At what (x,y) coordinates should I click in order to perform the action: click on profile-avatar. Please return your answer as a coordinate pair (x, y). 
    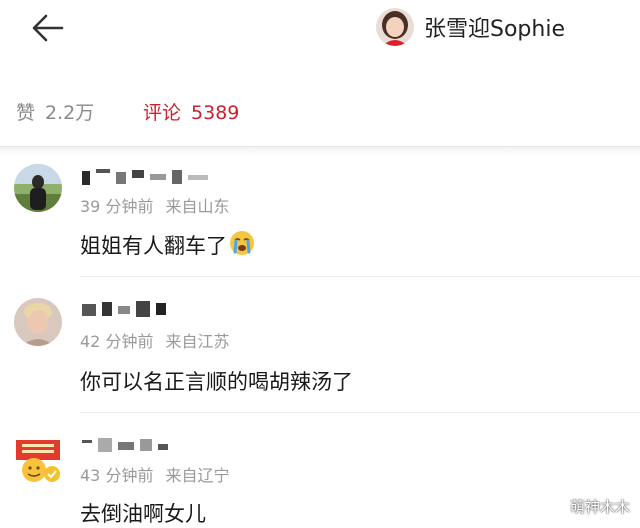
    Looking at the image, I should click on (395, 27).